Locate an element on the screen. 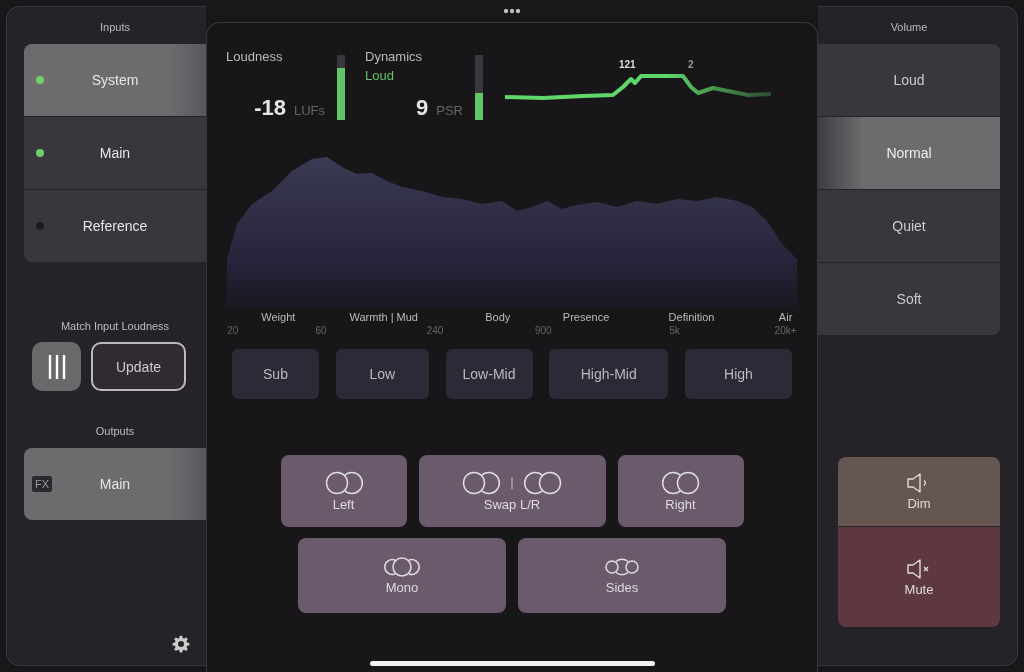  band-button: Low is located at coordinates (382, 374).